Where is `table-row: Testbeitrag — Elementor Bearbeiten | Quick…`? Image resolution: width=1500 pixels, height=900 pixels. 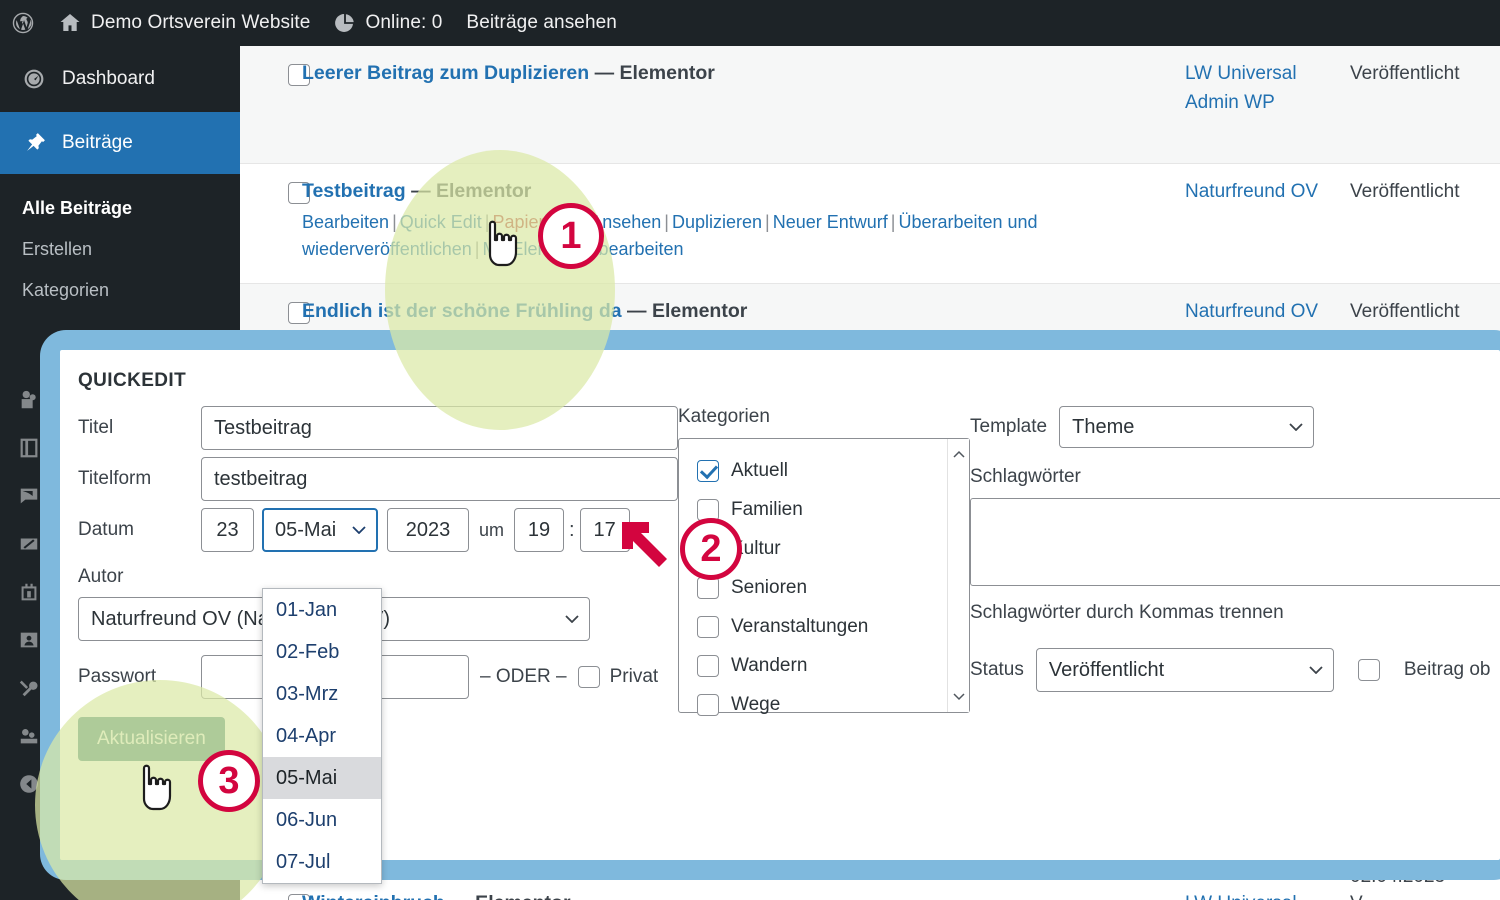 table-row: Testbeitrag — Elementor Bearbeiten | Quick… is located at coordinates (870, 224).